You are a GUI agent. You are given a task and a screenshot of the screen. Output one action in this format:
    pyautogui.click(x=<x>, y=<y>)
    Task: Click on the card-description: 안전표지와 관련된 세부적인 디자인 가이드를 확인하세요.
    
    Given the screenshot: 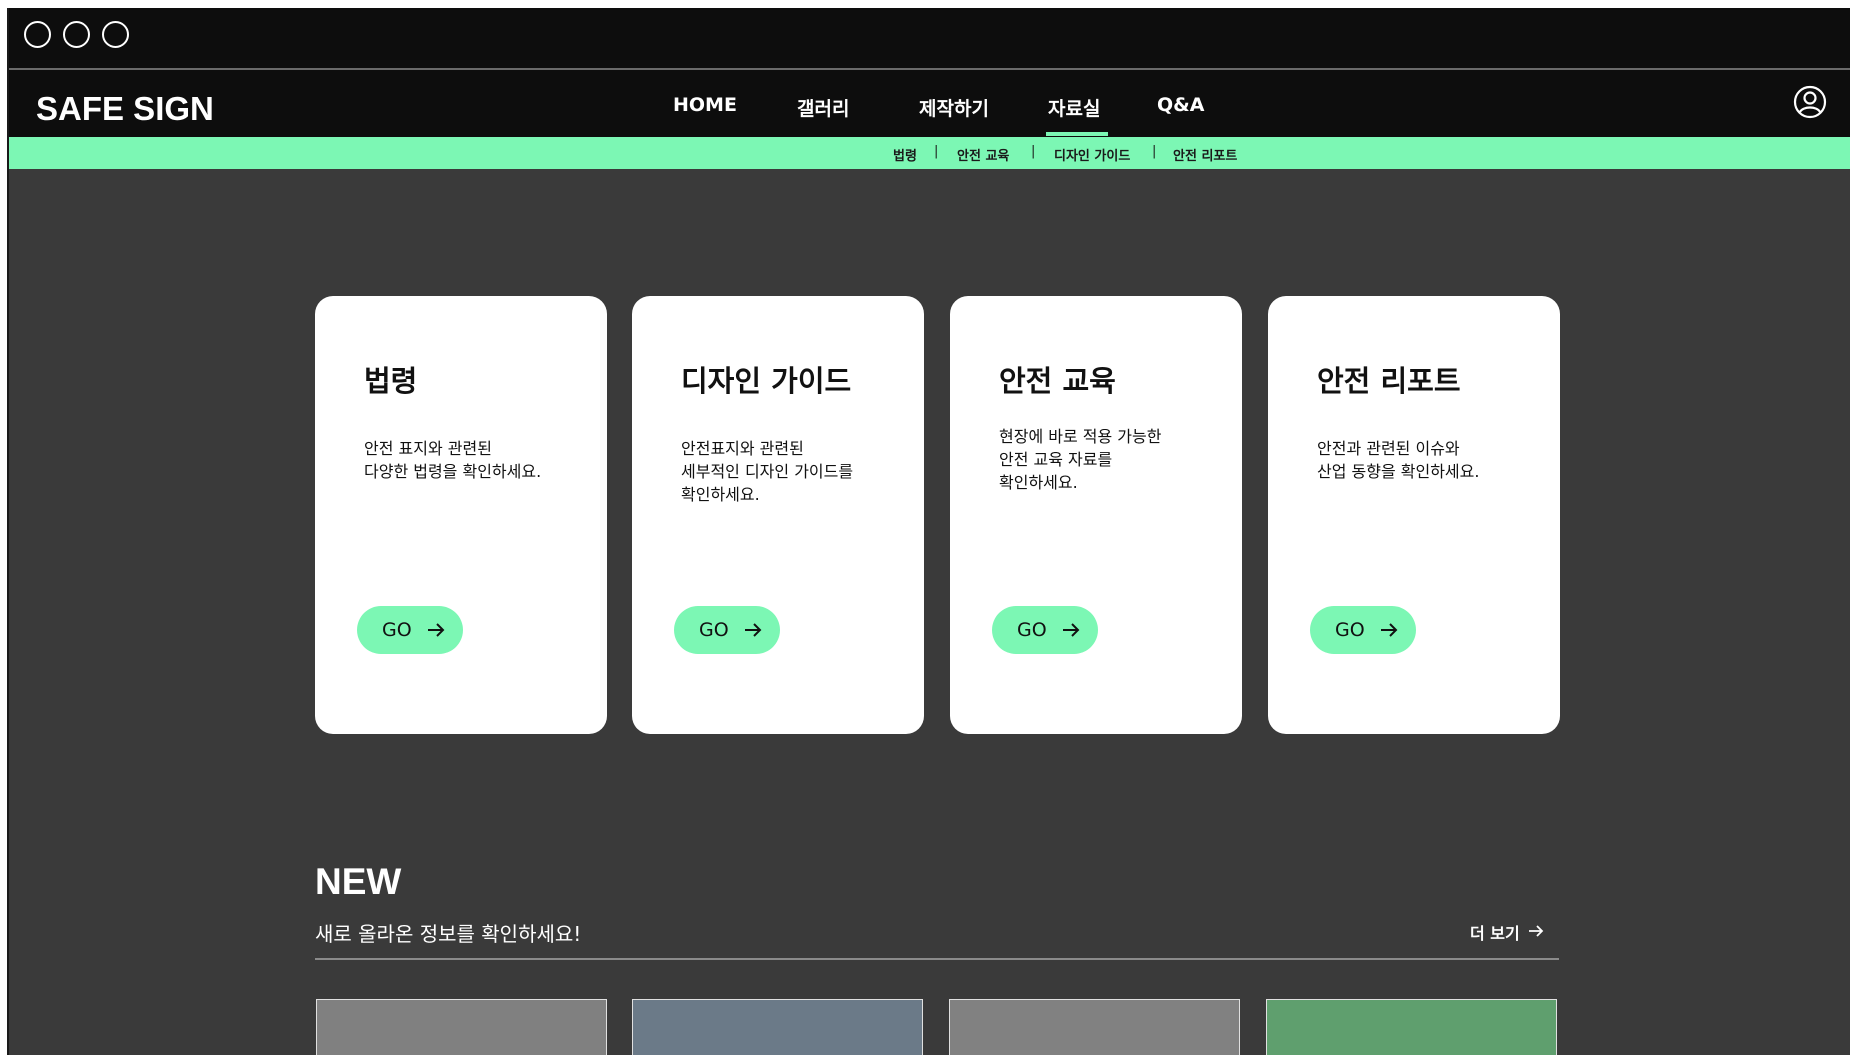 What is the action you would take?
    pyautogui.click(x=767, y=471)
    